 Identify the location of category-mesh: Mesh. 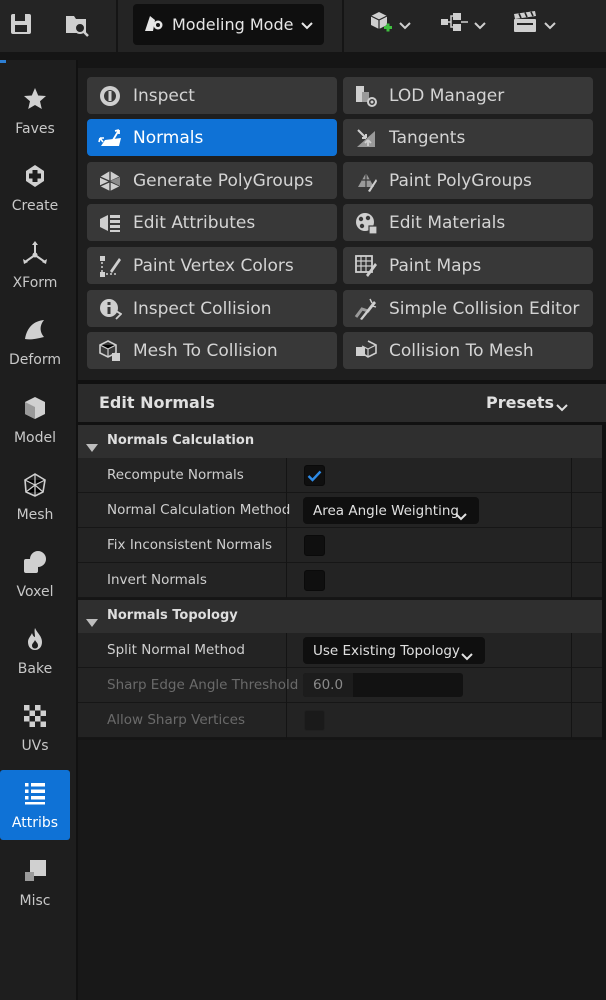
(35, 497).